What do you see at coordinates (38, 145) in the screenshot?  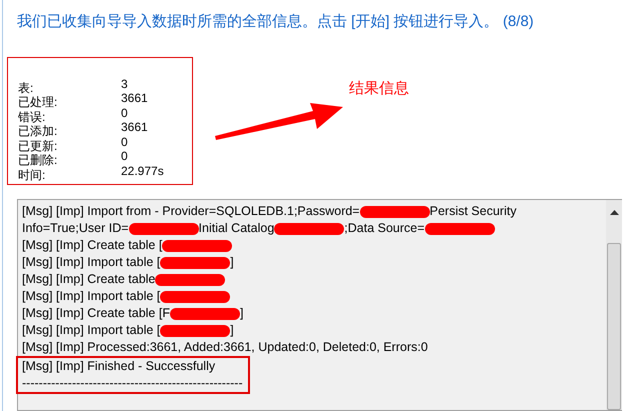 I see `stat-label: 已更新:` at bounding box center [38, 145].